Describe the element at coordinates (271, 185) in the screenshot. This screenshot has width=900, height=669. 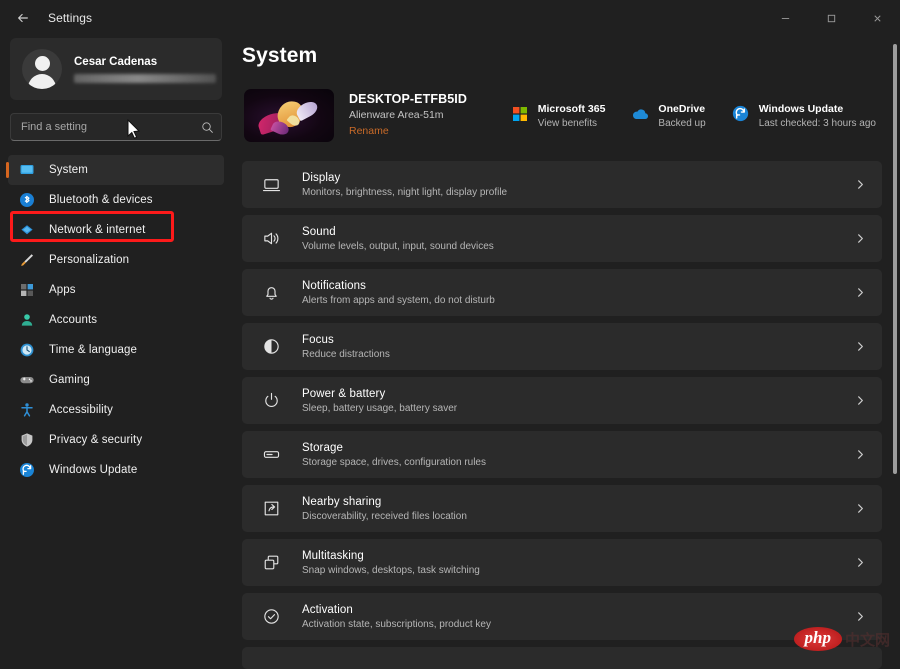
I see `display-monitor-icon` at that location.